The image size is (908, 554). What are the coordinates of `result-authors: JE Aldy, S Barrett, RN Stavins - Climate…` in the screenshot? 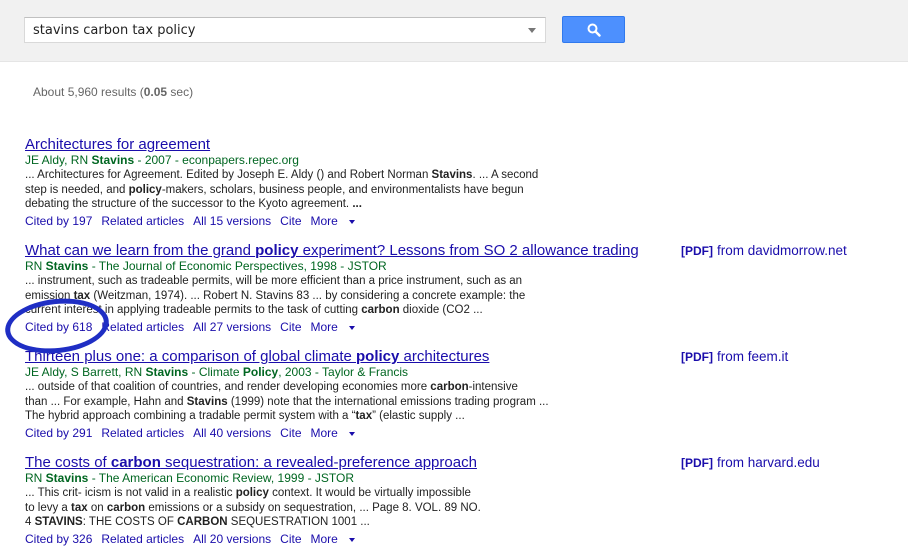 It's located at (217, 372).